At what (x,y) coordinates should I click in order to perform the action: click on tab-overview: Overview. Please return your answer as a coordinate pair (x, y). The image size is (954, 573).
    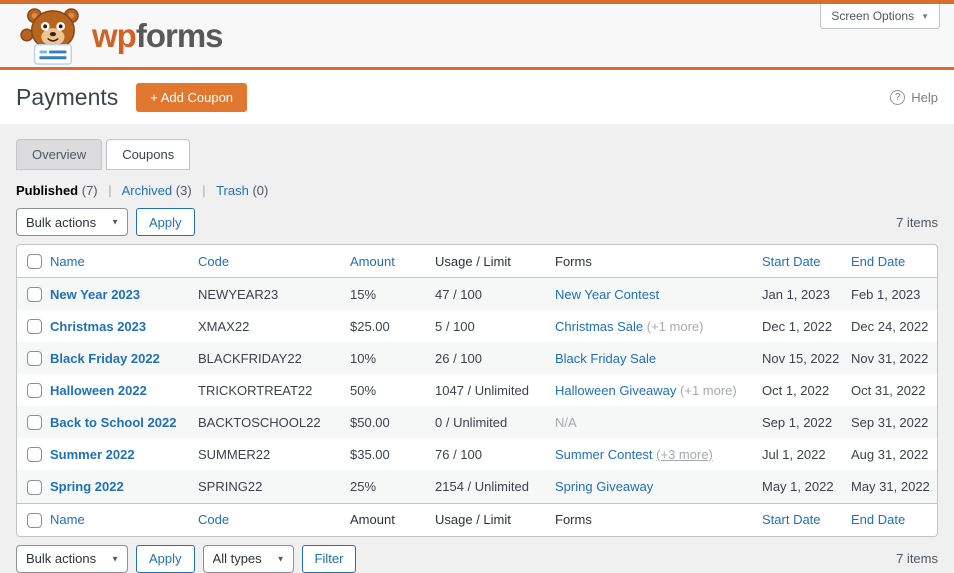
    Looking at the image, I should click on (59, 154).